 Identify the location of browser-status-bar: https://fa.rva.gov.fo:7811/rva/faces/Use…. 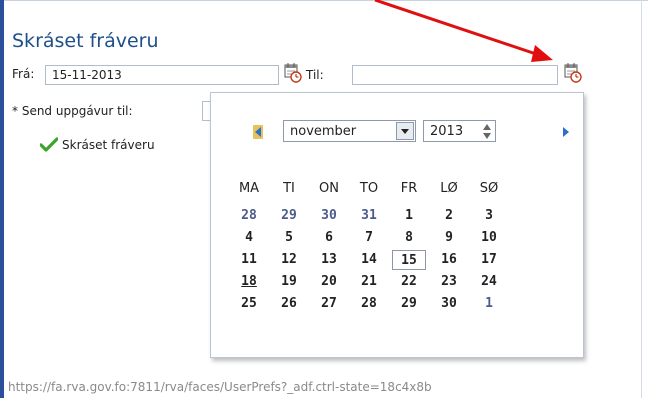
(220, 387).